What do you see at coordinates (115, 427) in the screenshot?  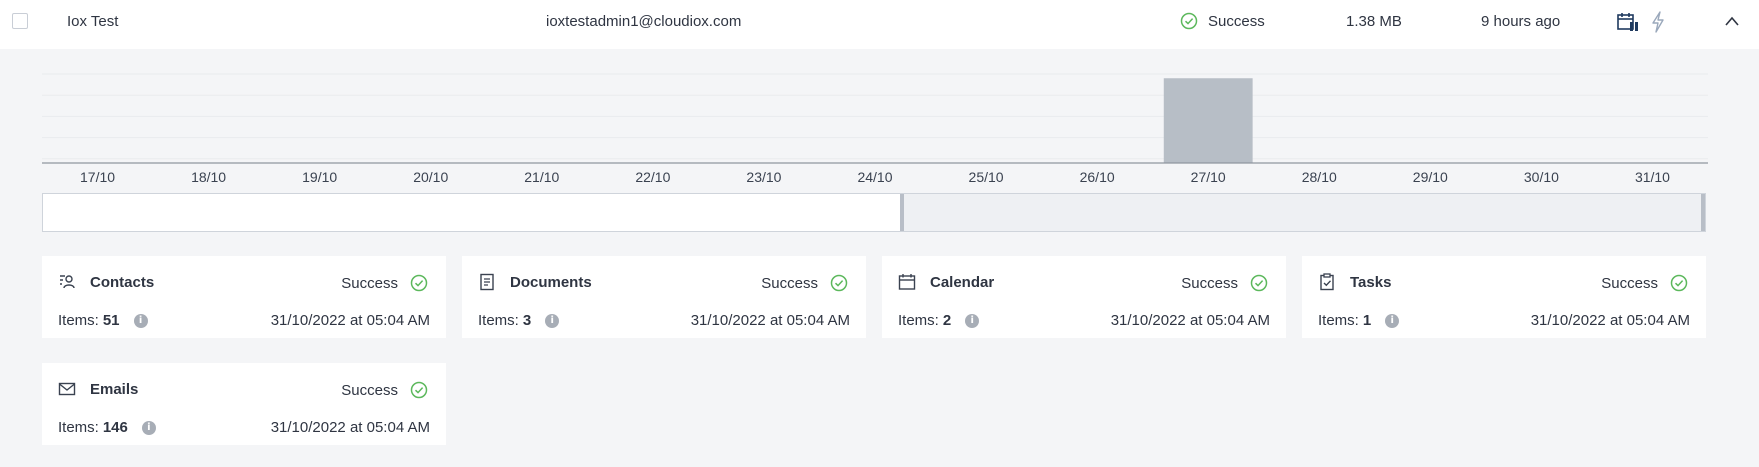 I see `items-count: 146` at bounding box center [115, 427].